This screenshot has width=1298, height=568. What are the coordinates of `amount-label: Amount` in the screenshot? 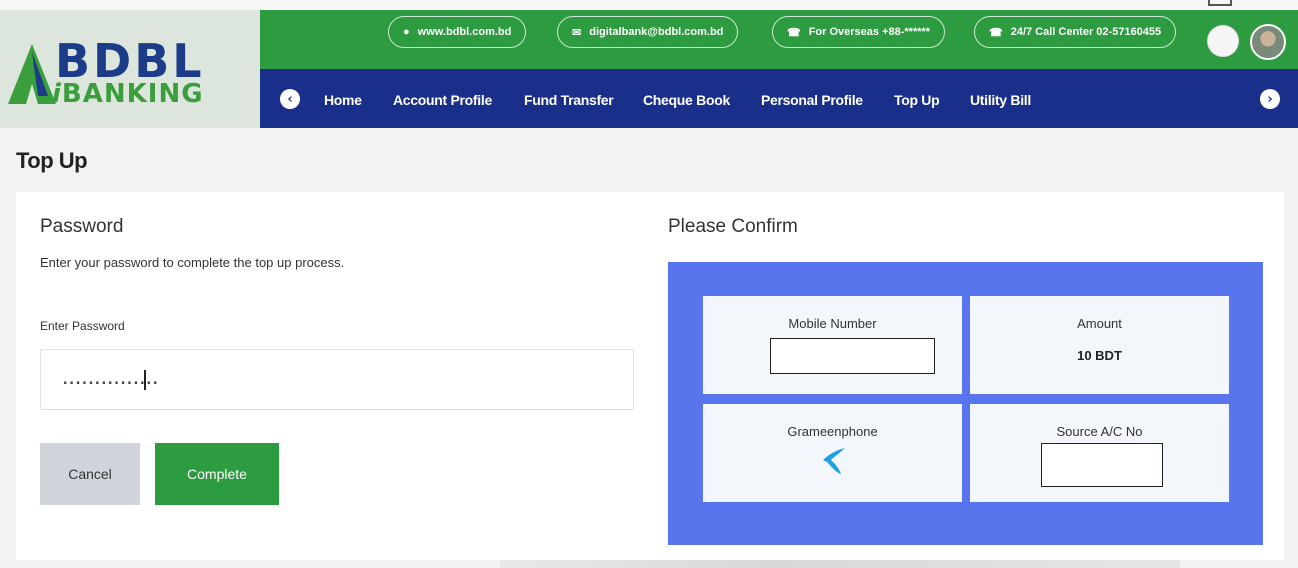 It's located at (1099, 323).